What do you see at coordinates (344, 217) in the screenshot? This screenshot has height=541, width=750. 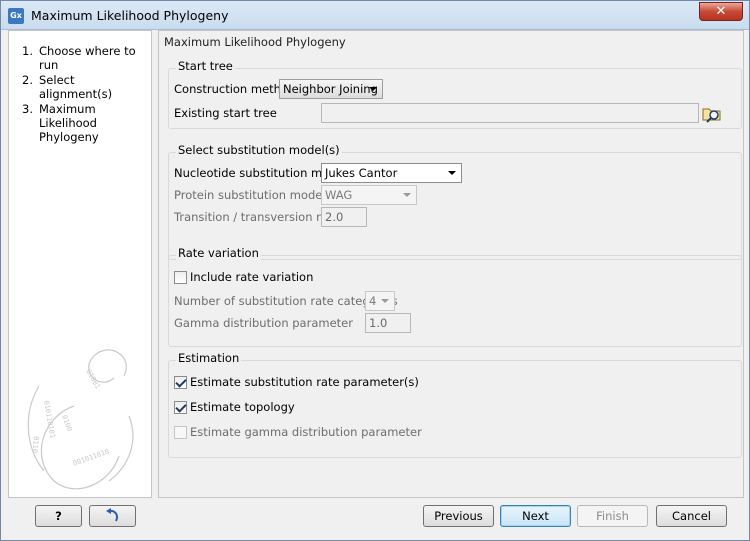 I see `transition-ratio-field: 2.0` at bounding box center [344, 217].